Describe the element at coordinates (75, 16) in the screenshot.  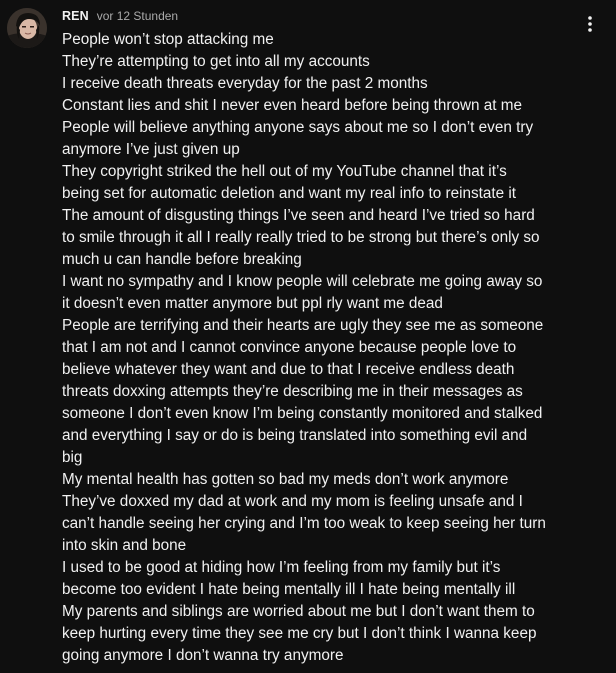
I see `author-name: REN` at that location.